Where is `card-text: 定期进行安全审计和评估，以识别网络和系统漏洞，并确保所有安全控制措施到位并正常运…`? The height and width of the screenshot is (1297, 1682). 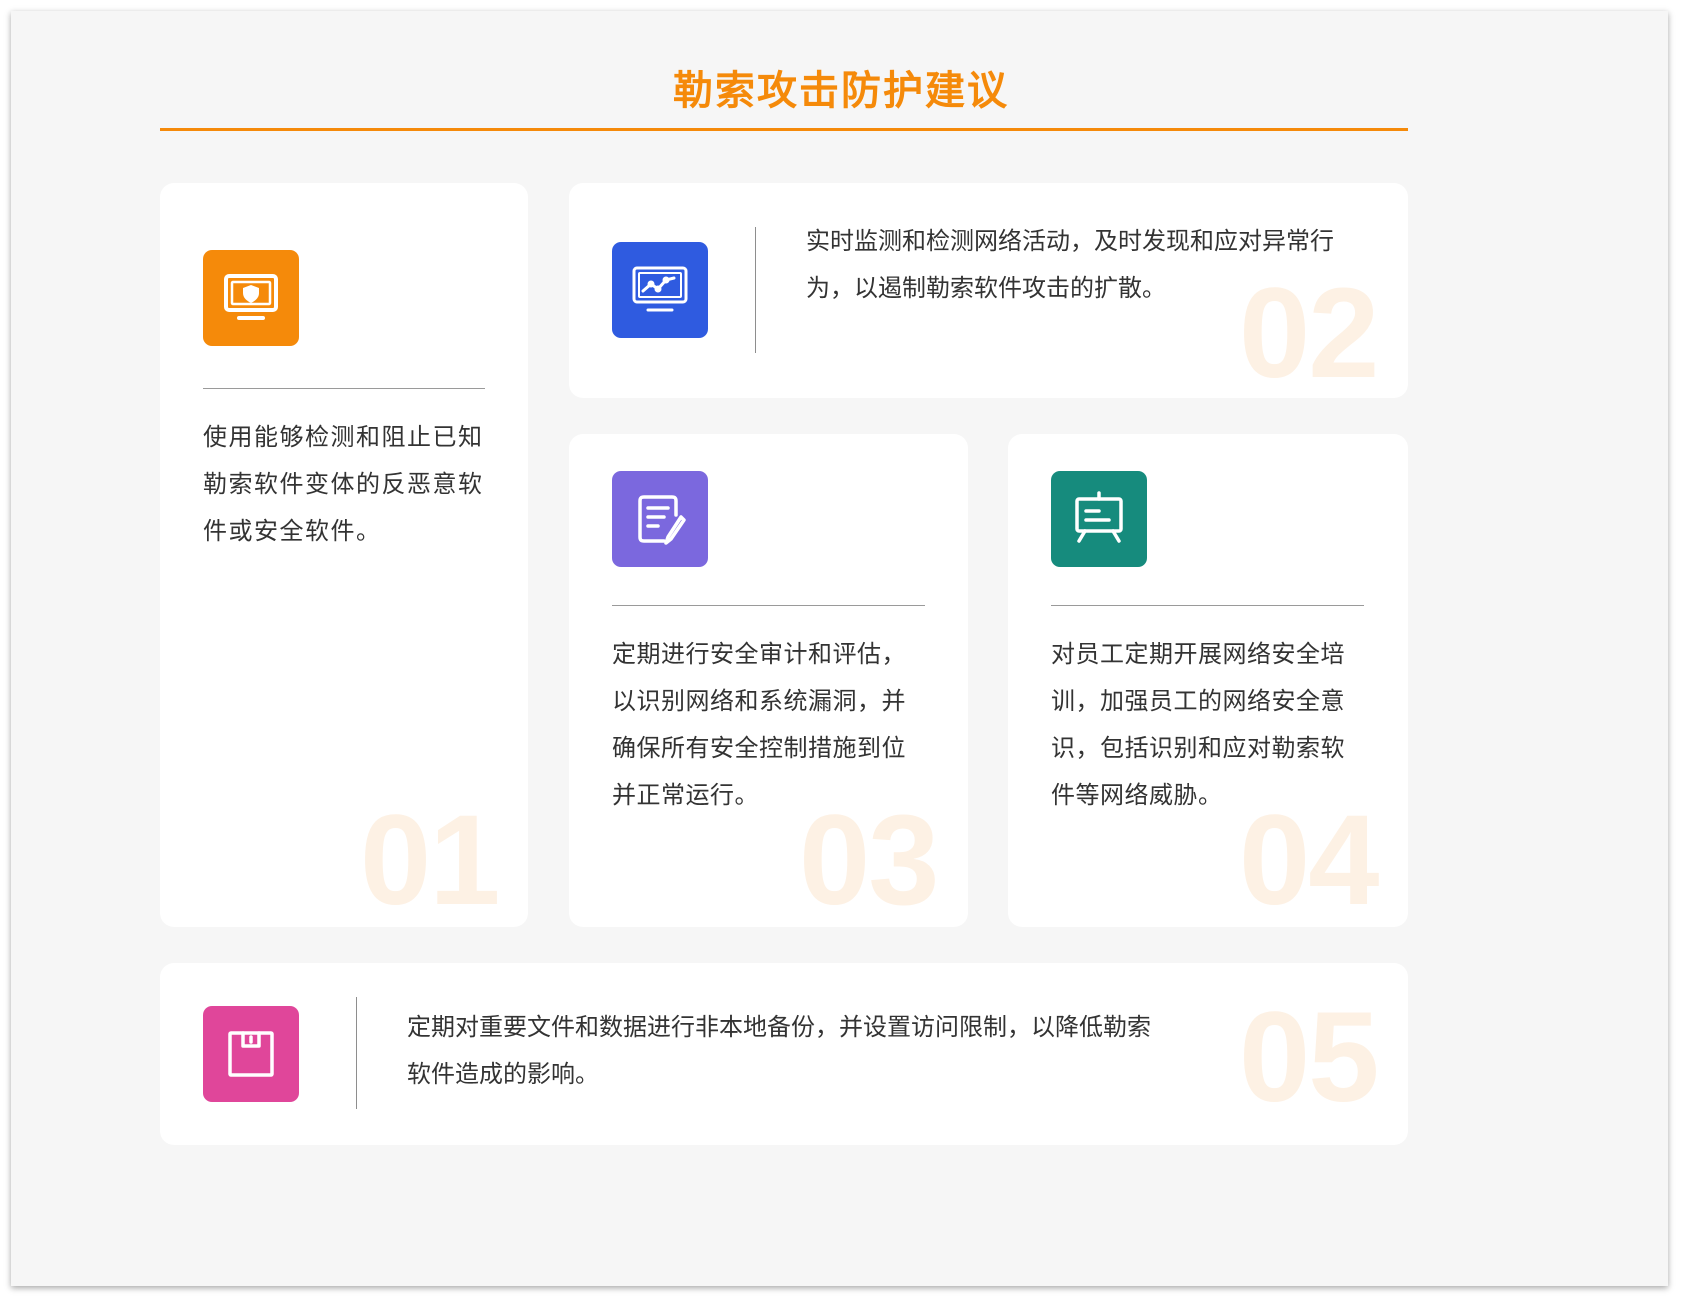
card-text: 定期进行安全审计和评估，以识别网络和系统漏洞，并确保所有安全控制措施到位并正常运… is located at coordinates (759, 724).